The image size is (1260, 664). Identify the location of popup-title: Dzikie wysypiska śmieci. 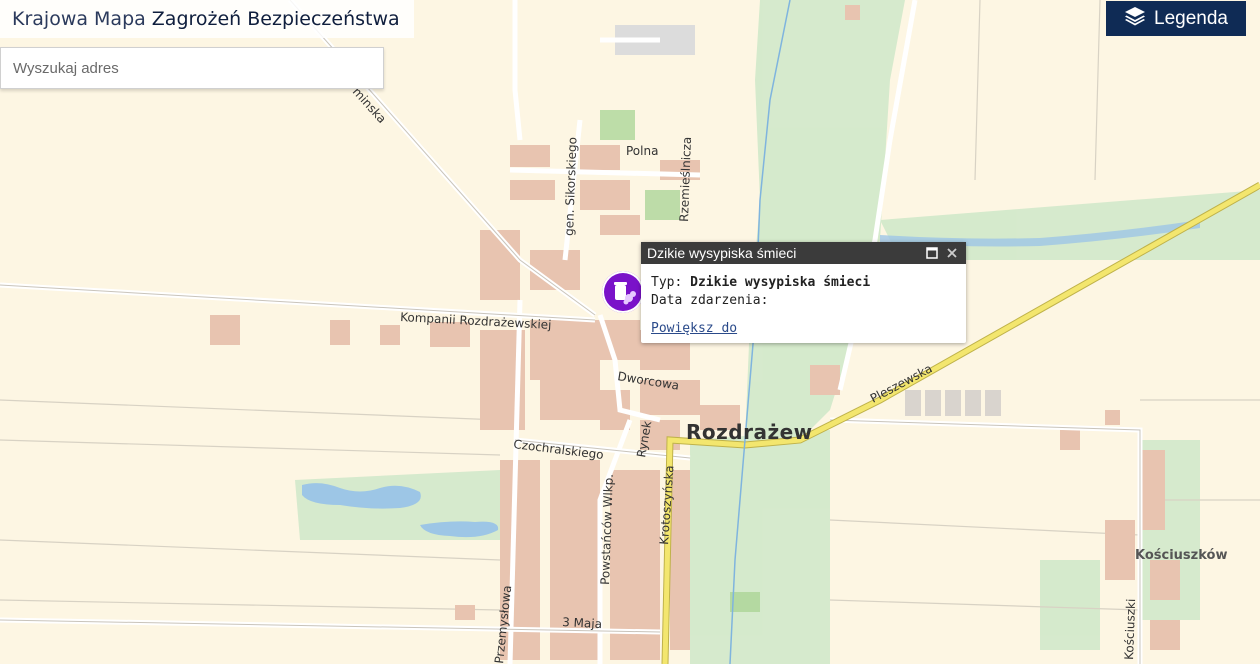
(722, 253).